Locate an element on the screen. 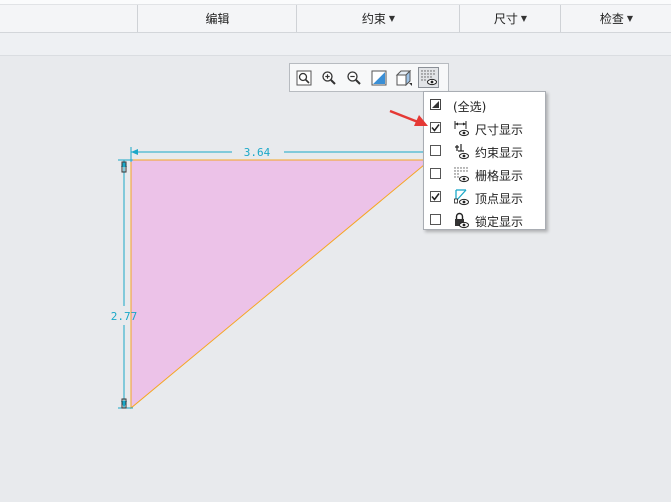 The image size is (671, 502). zoom-in-icon is located at coordinates (328, 77).